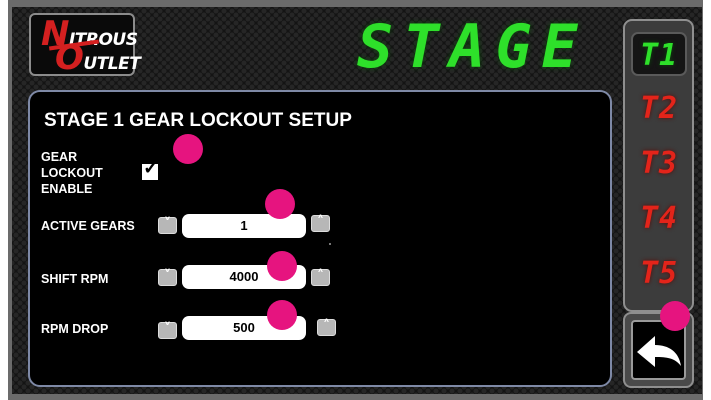 The height and width of the screenshot is (400, 711). I want to click on nitrous-outlet-logo: NITROUS OUTLET, so click(85, 44).